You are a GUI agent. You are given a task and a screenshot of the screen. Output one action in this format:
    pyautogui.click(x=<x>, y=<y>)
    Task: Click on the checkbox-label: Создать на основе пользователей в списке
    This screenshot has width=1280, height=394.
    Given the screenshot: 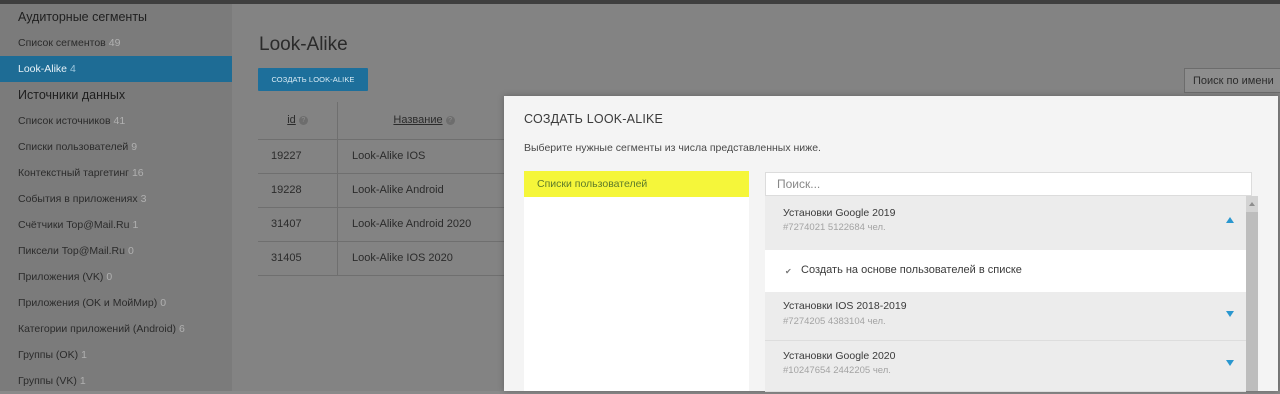 What is the action you would take?
    pyautogui.click(x=911, y=270)
    